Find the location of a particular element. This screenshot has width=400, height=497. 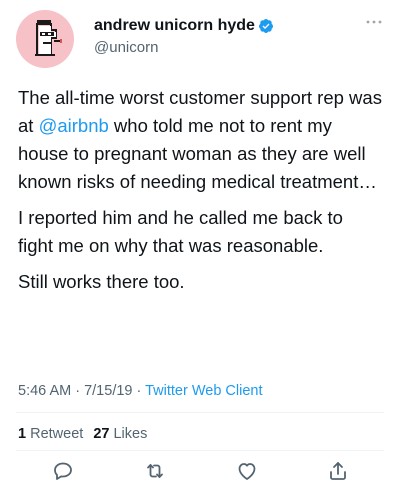

engagement-stats: 1 Retweet 27 Likes is located at coordinates (82, 434).